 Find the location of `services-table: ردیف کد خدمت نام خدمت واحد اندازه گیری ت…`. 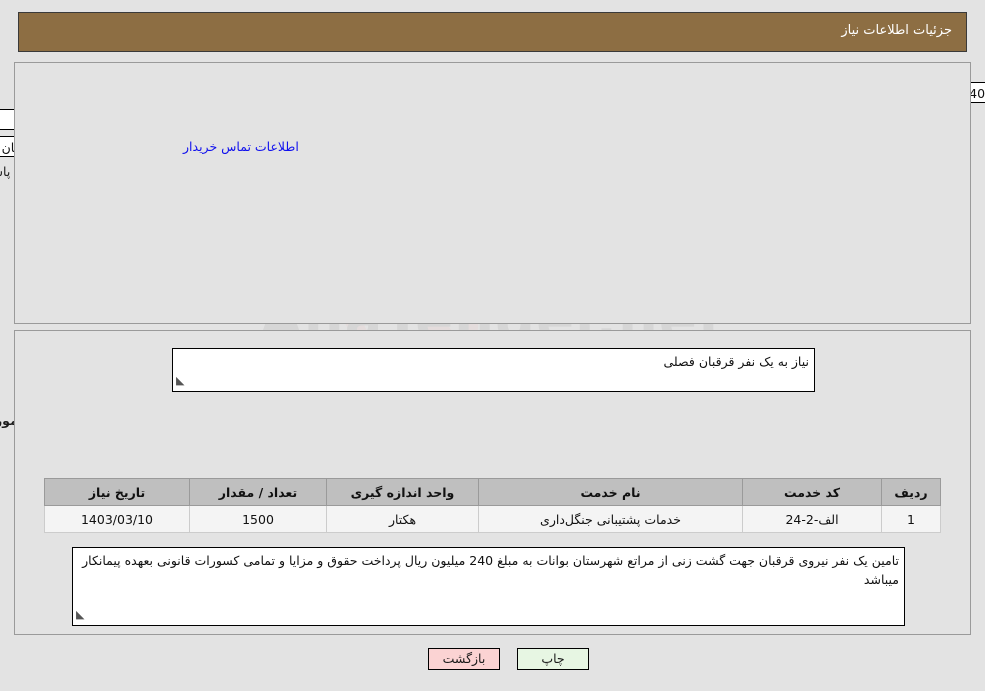

services-table: ردیف کد خدمت نام خدمت واحد اندازه گیری ت… is located at coordinates (492, 505).